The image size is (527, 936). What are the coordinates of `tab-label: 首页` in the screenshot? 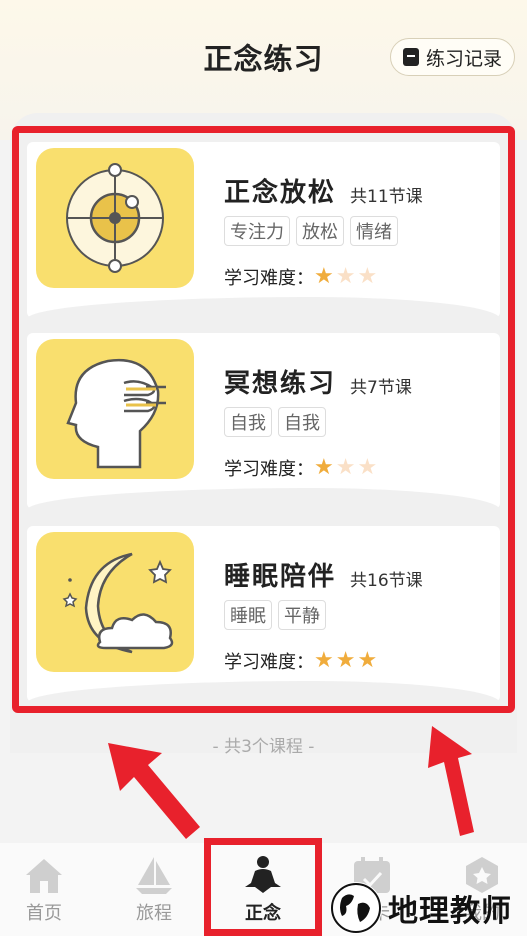 It's located at (44, 913).